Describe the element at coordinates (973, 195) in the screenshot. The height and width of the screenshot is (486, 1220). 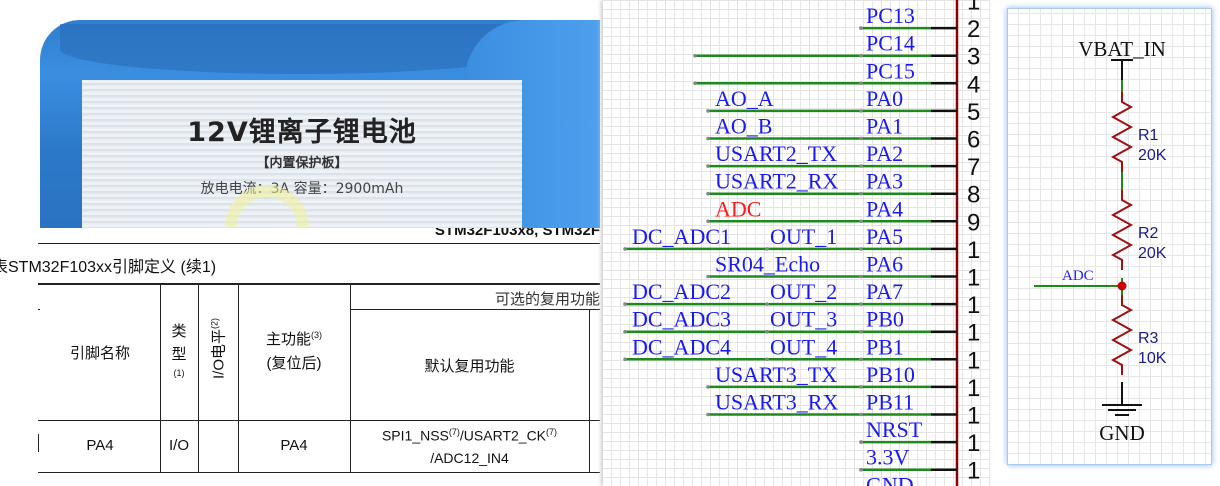
I see `pin-number: 8` at that location.